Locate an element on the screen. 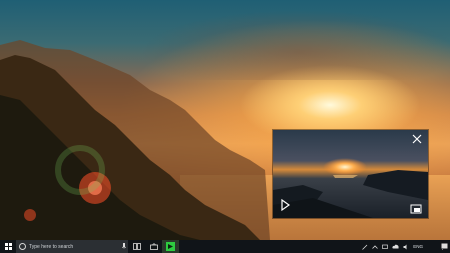 This screenshot has width=450, height=253. cloud-icon is located at coordinates (395, 246).